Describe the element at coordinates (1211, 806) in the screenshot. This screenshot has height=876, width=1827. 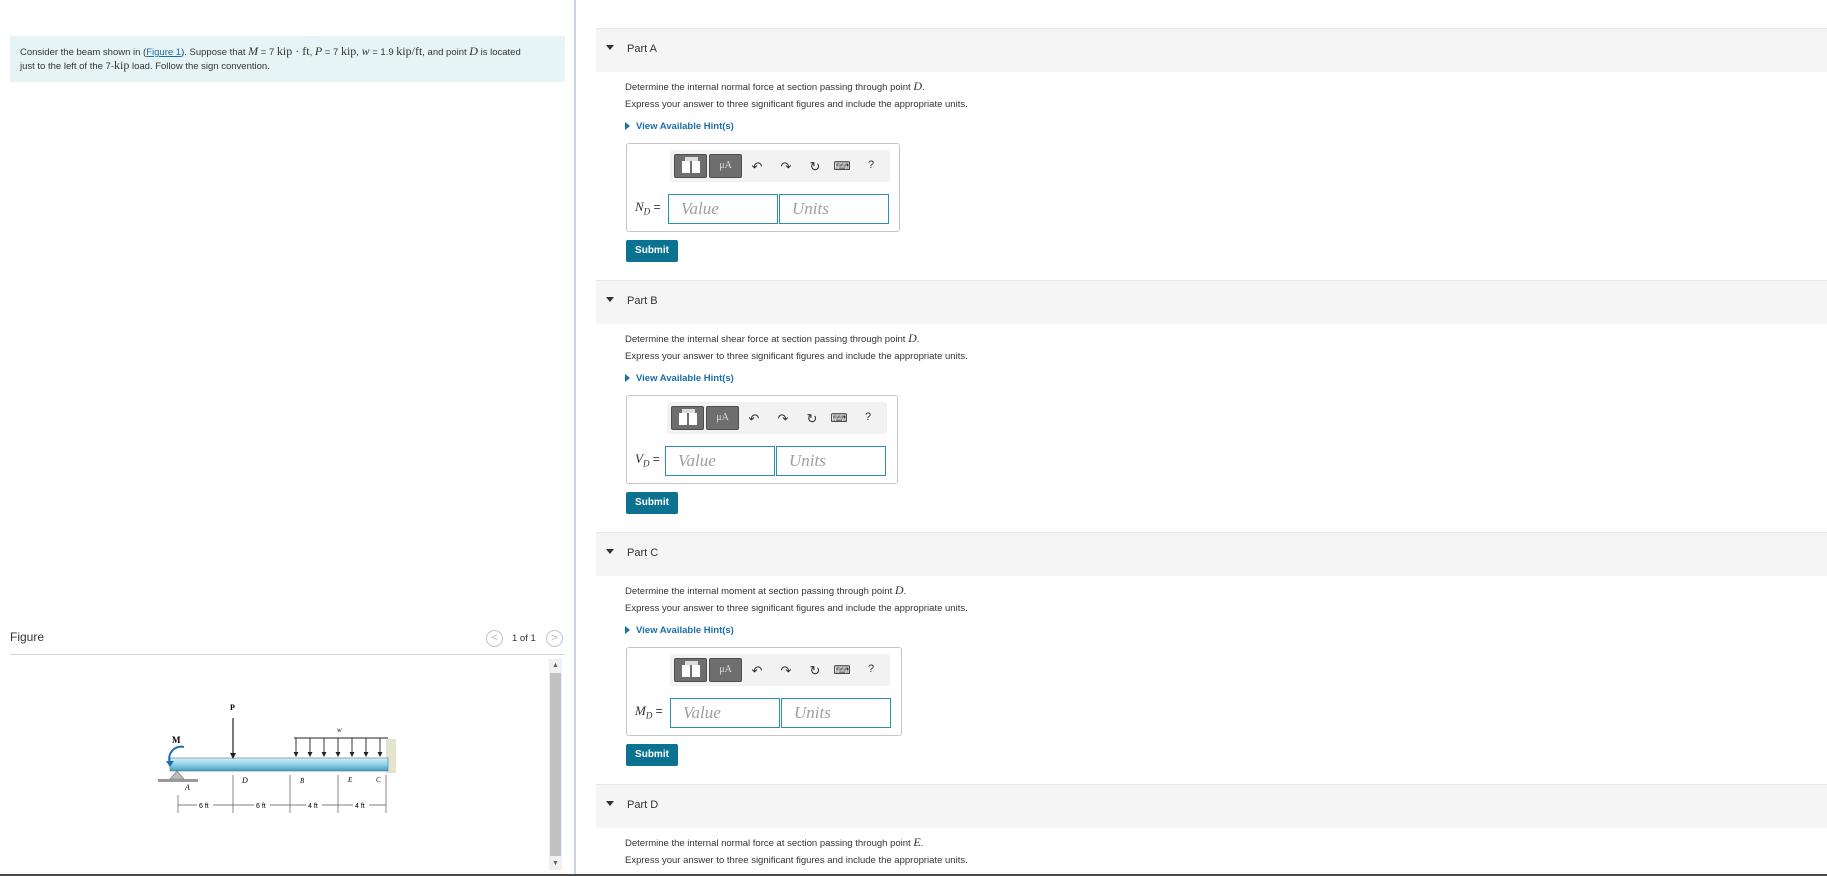
I see `part-d-header: Part D` at that location.